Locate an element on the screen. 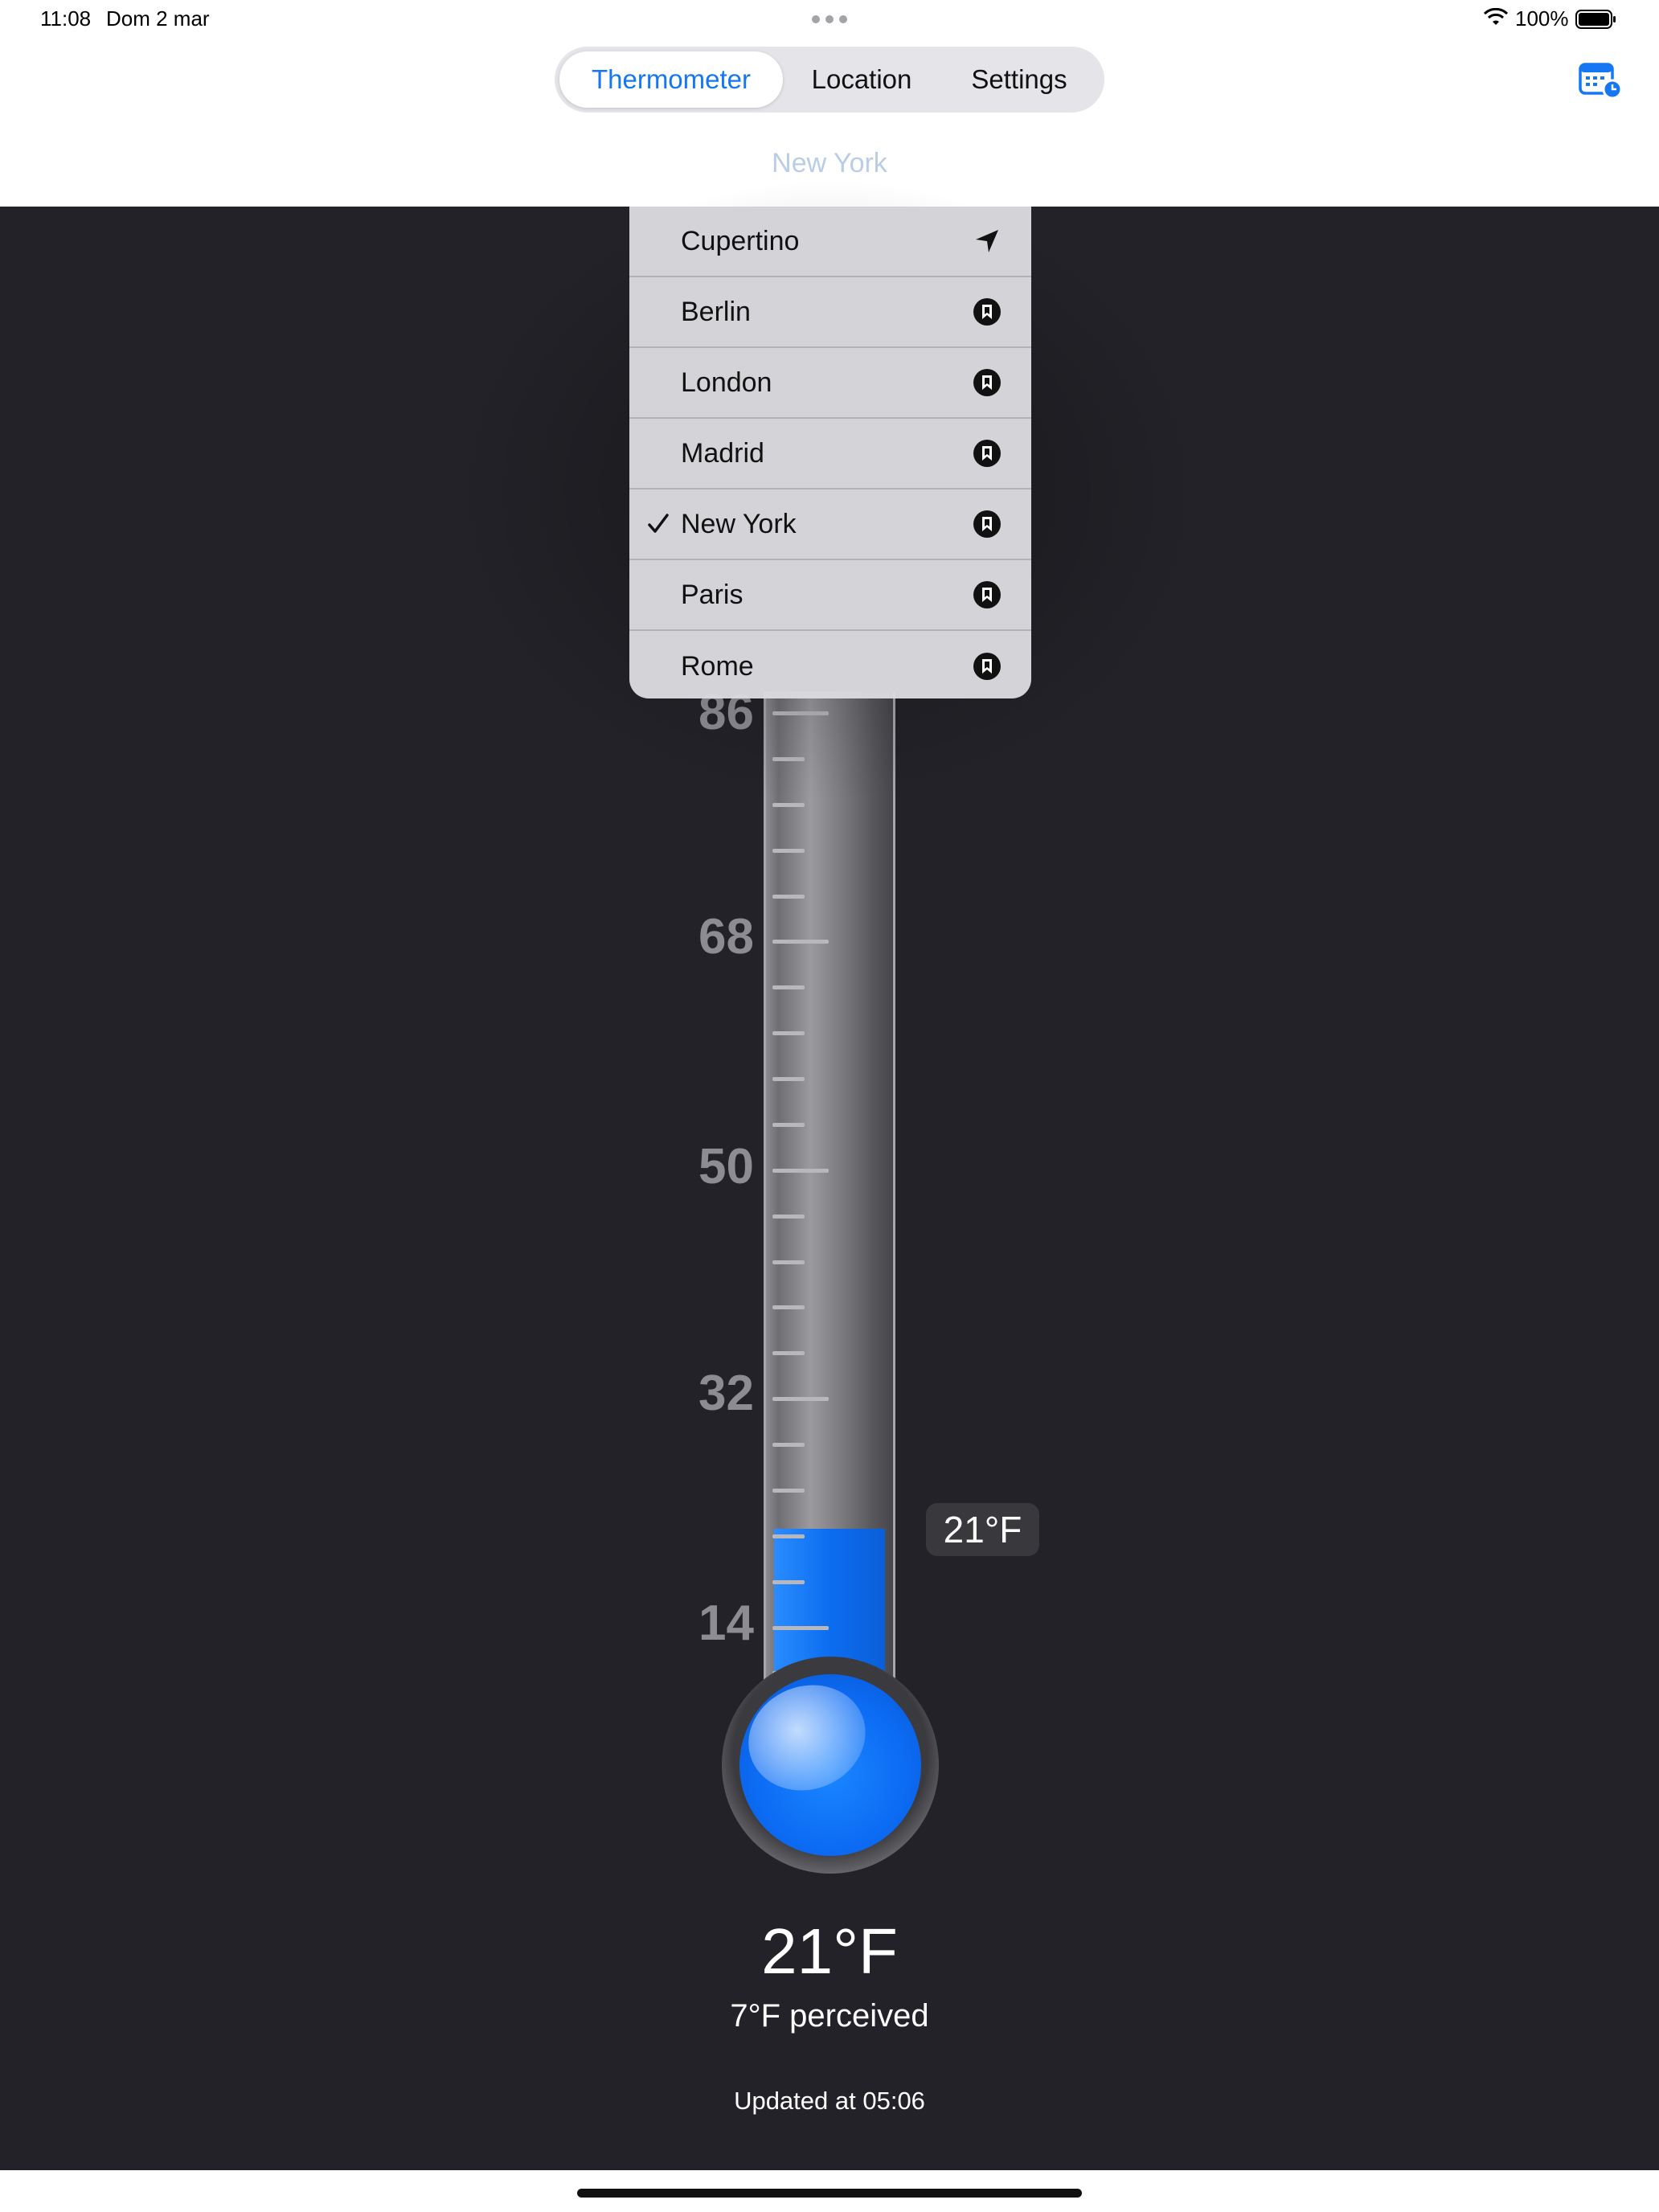 Image resolution: width=1659 pixels, height=2212 pixels. menu-item-madrid: Madrid is located at coordinates (830, 454).